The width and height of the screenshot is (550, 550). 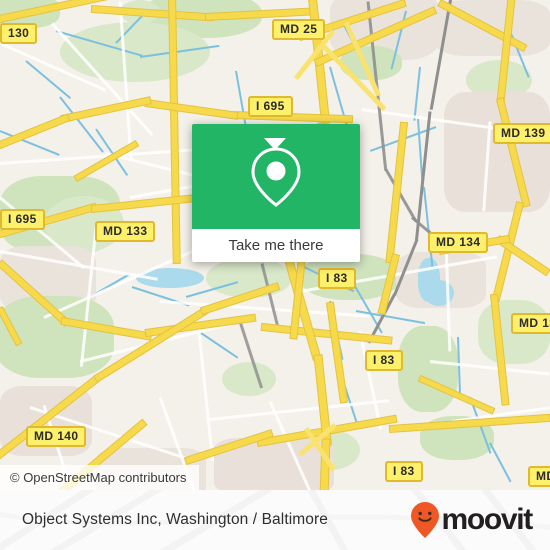 What do you see at coordinates (276, 176) in the screenshot?
I see `location-pin-icon` at bounding box center [276, 176].